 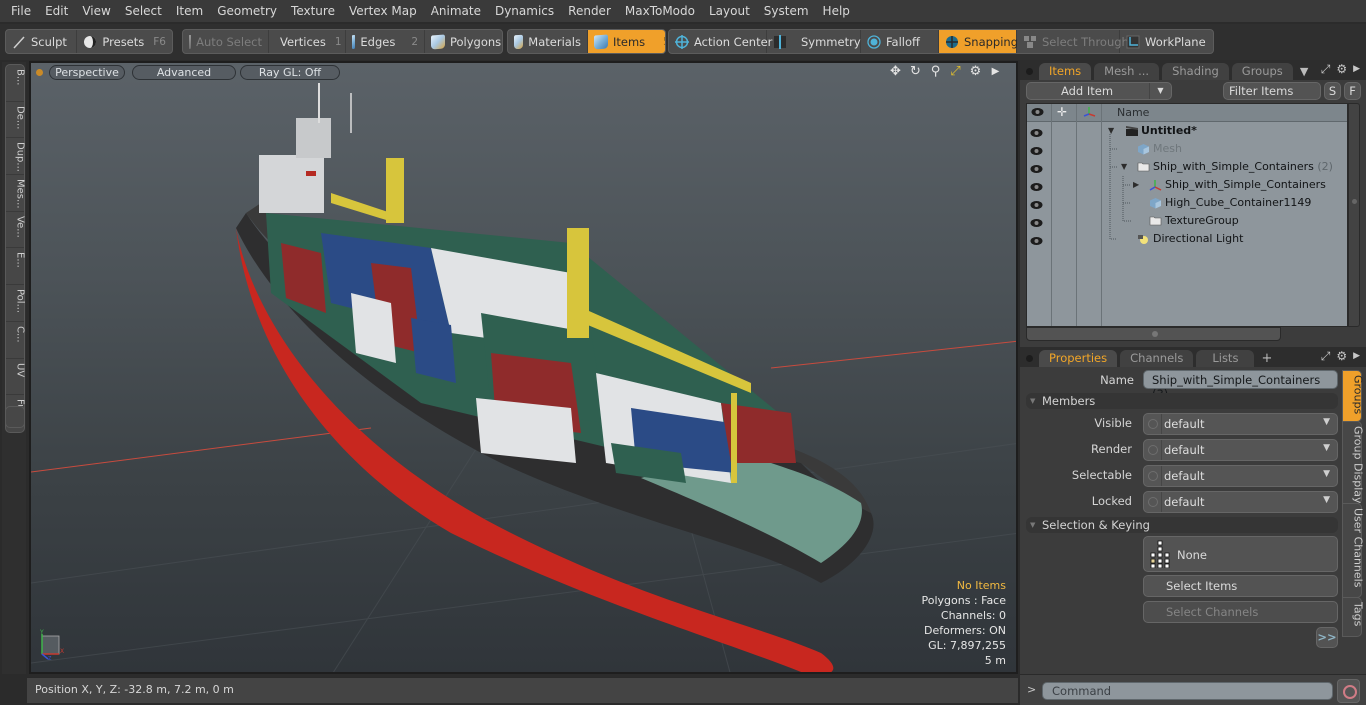 What do you see at coordinates (1099, 91) in the screenshot?
I see `add-item-button: Add Item ▼` at bounding box center [1099, 91].